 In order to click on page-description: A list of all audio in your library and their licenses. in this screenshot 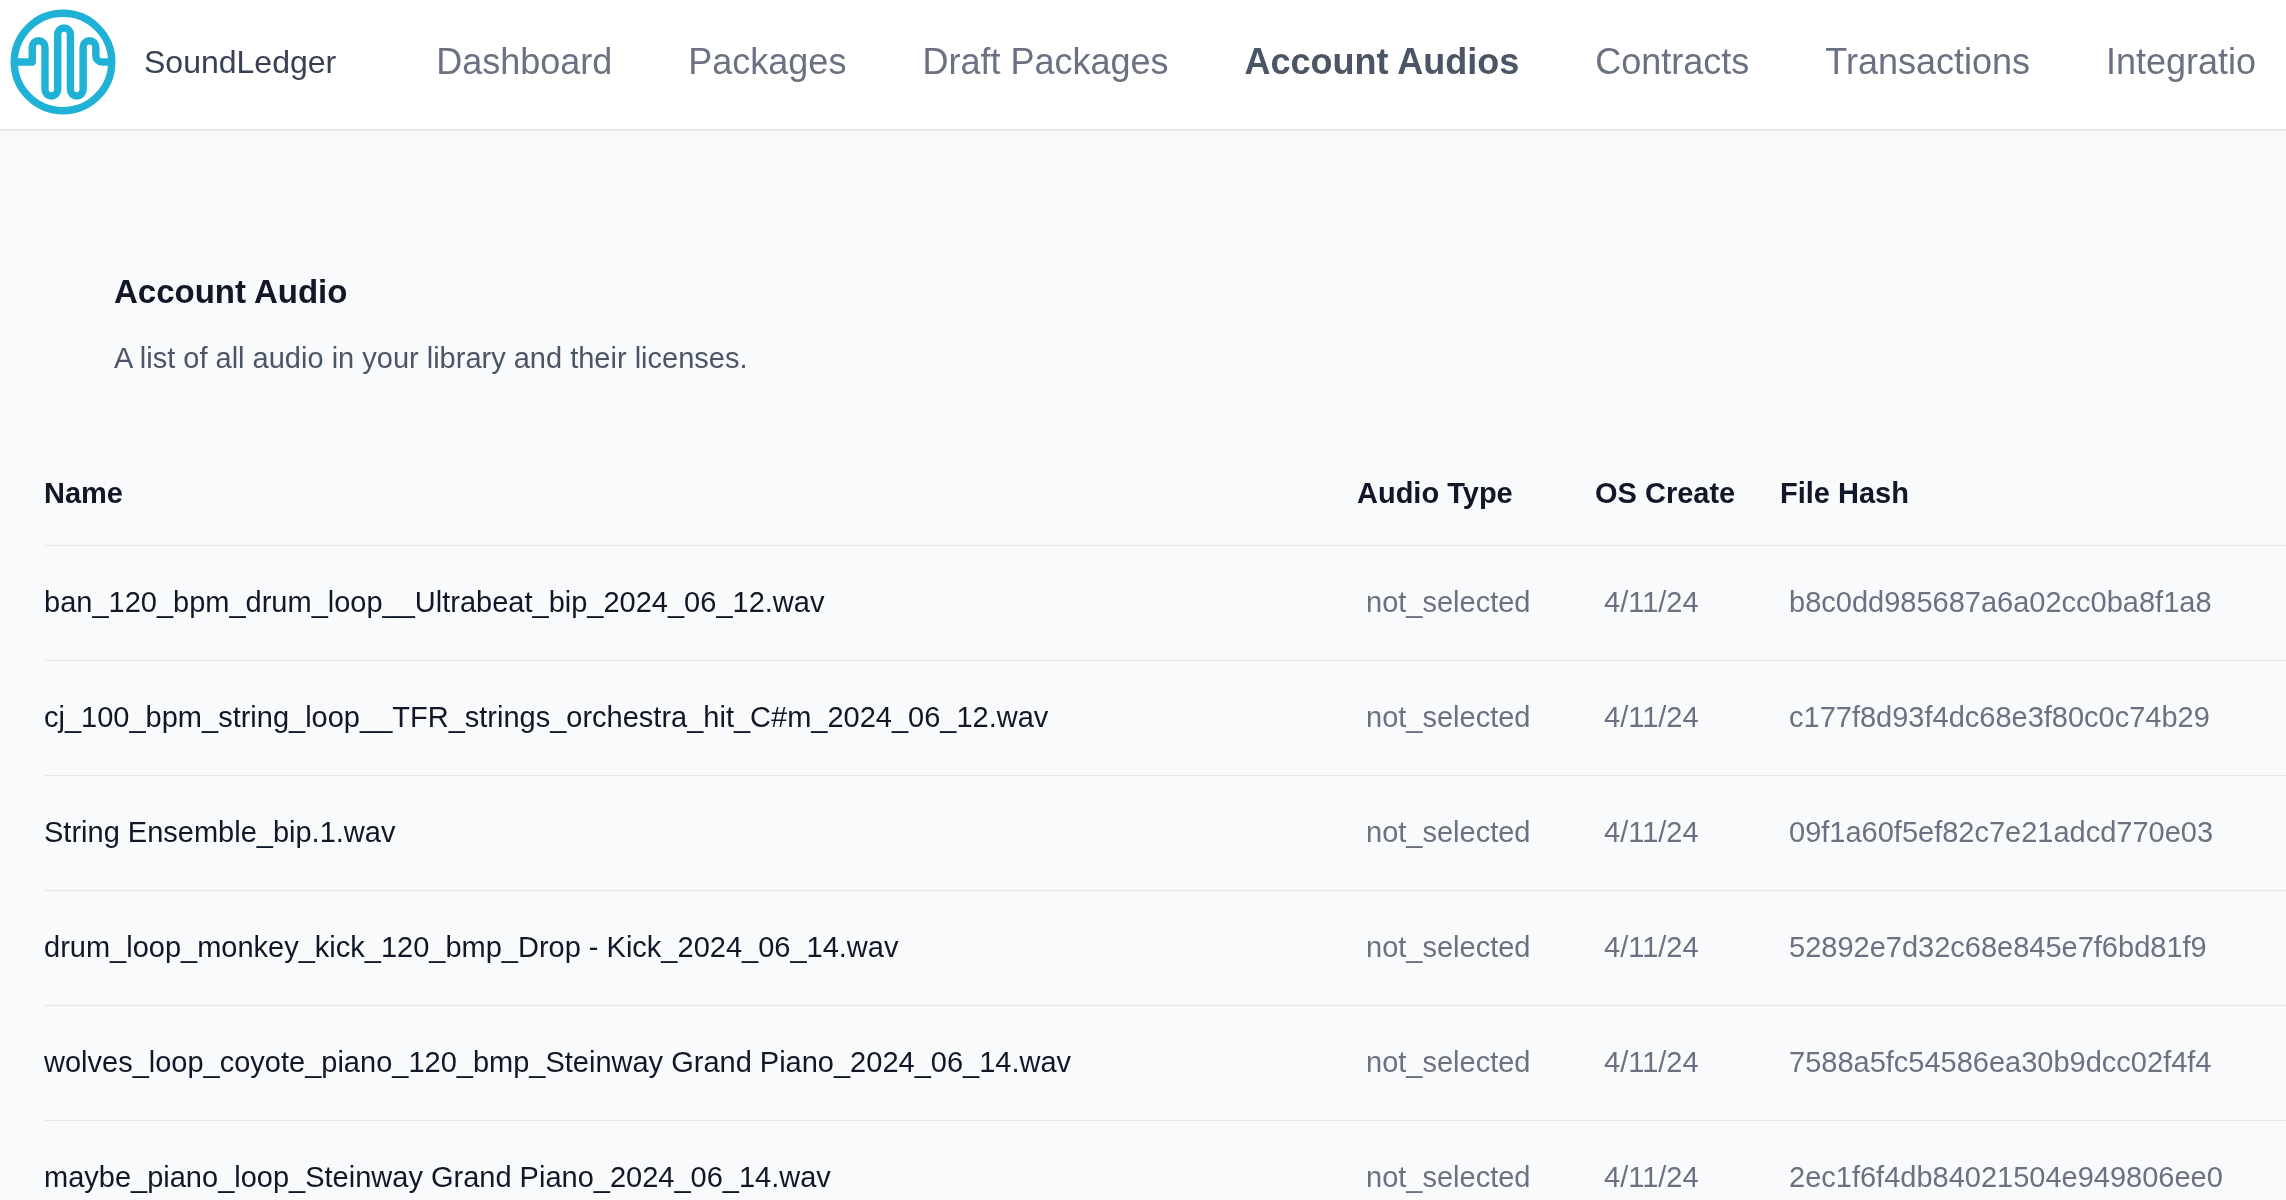, I will do `click(431, 358)`.